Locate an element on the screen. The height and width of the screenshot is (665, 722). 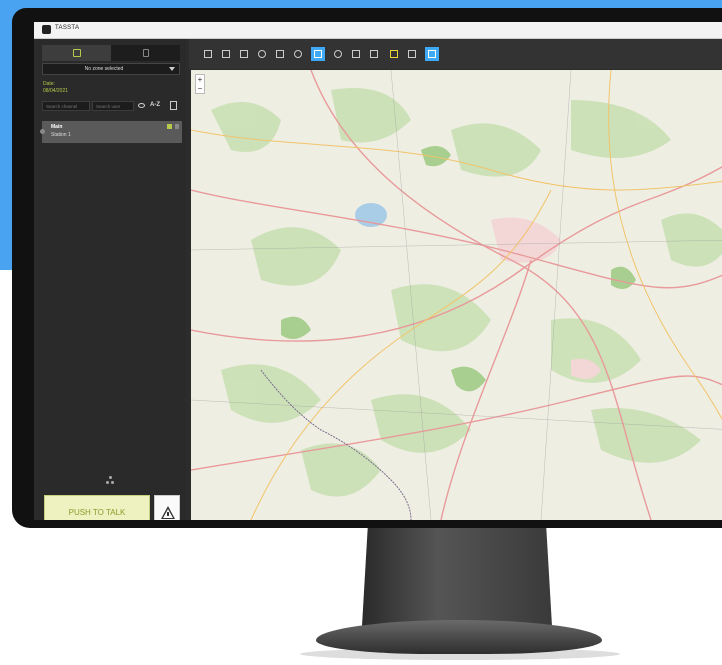
user-search-input: Search user is located at coordinates (113, 106).